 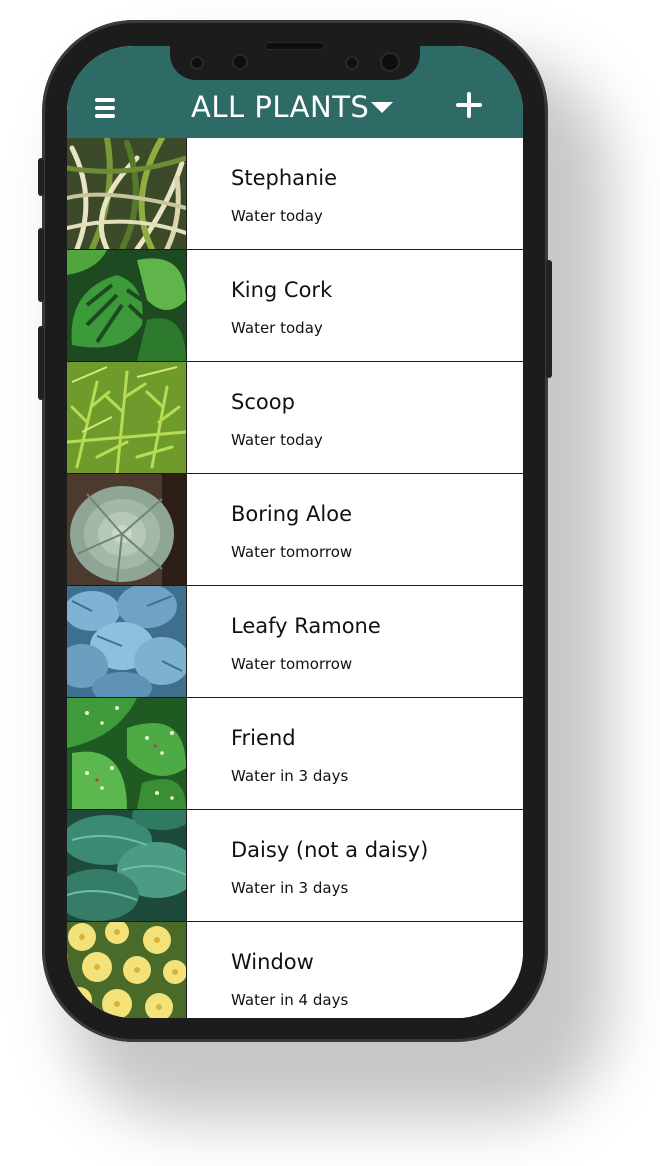 What do you see at coordinates (306, 626) in the screenshot?
I see `plant-name: Leafy Ramone` at bounding box center [306, 626].